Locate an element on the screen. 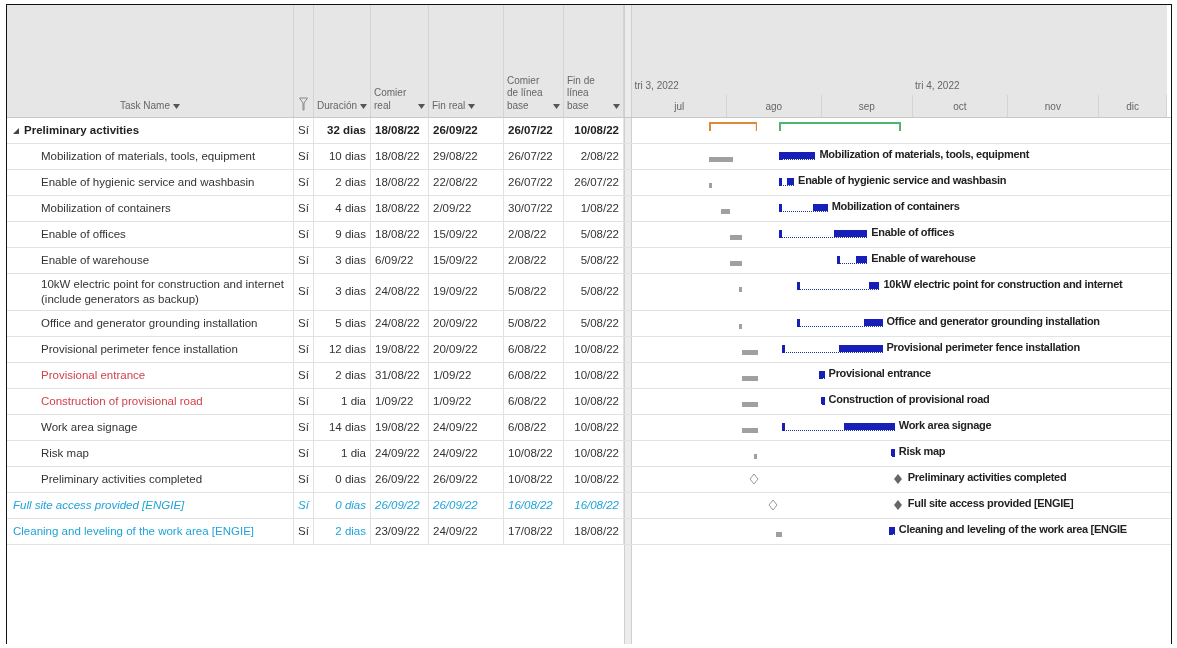 This screenshot has height=648, width=1177. bar-label: Office and generator grounding installation is located at coordinates (993, 320).